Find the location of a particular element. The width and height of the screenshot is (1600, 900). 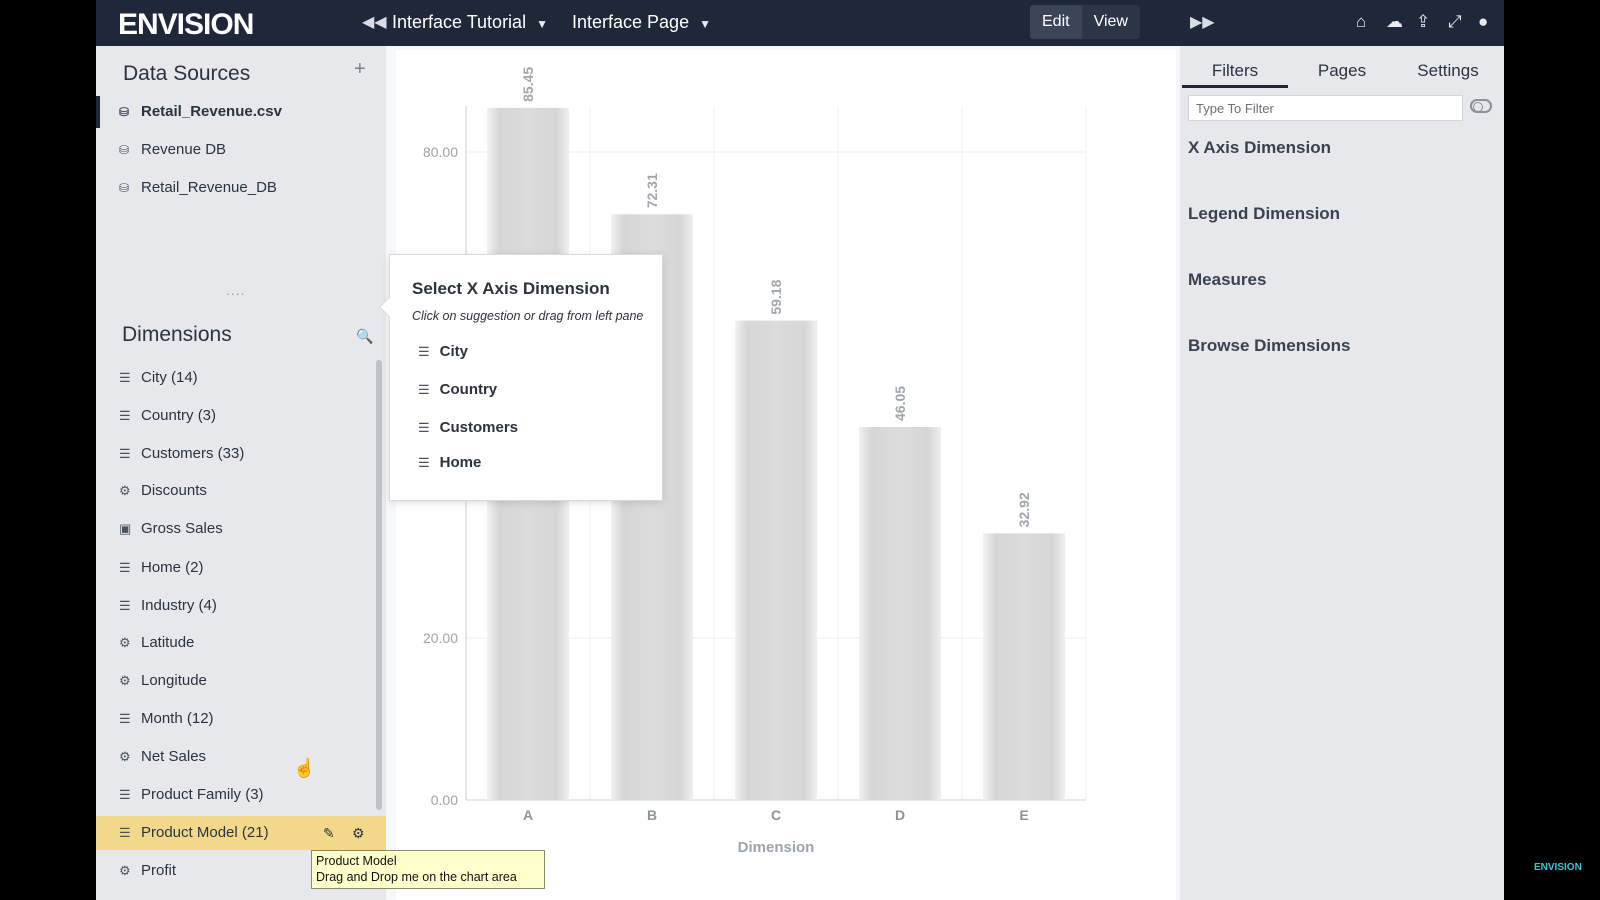

cloud-icon: ☁ is located at coordinates (1394, 22).